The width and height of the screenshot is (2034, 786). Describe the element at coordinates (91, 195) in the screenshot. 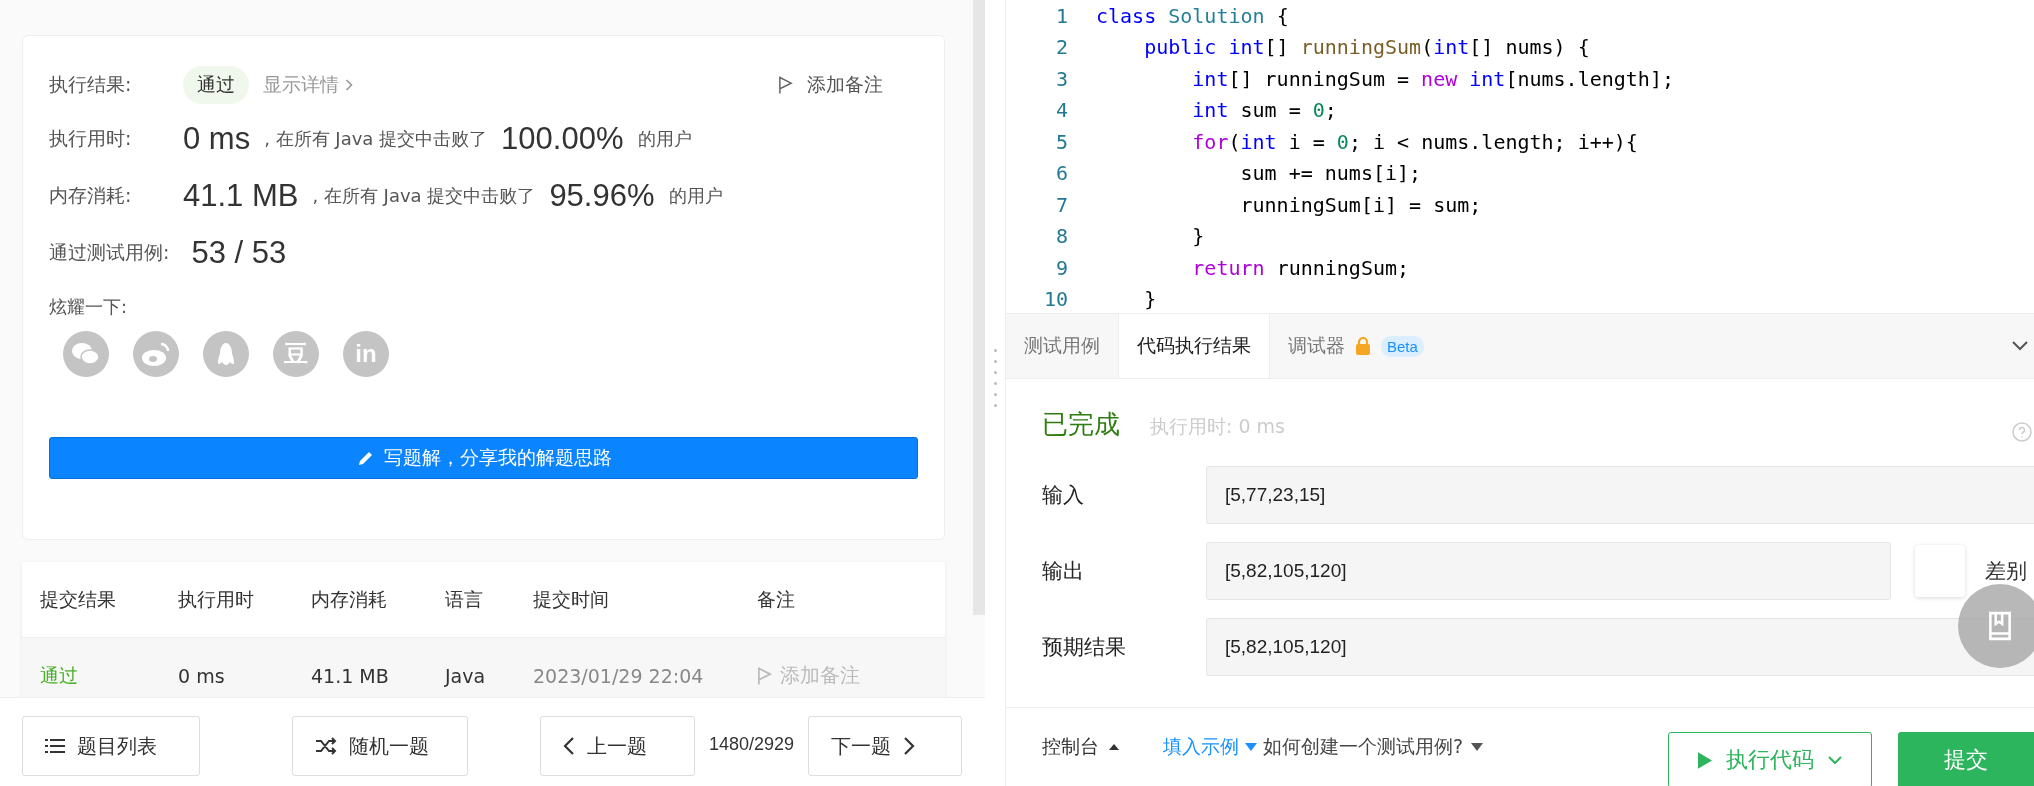

I see `stat-label: 内存消耗:` at that location.